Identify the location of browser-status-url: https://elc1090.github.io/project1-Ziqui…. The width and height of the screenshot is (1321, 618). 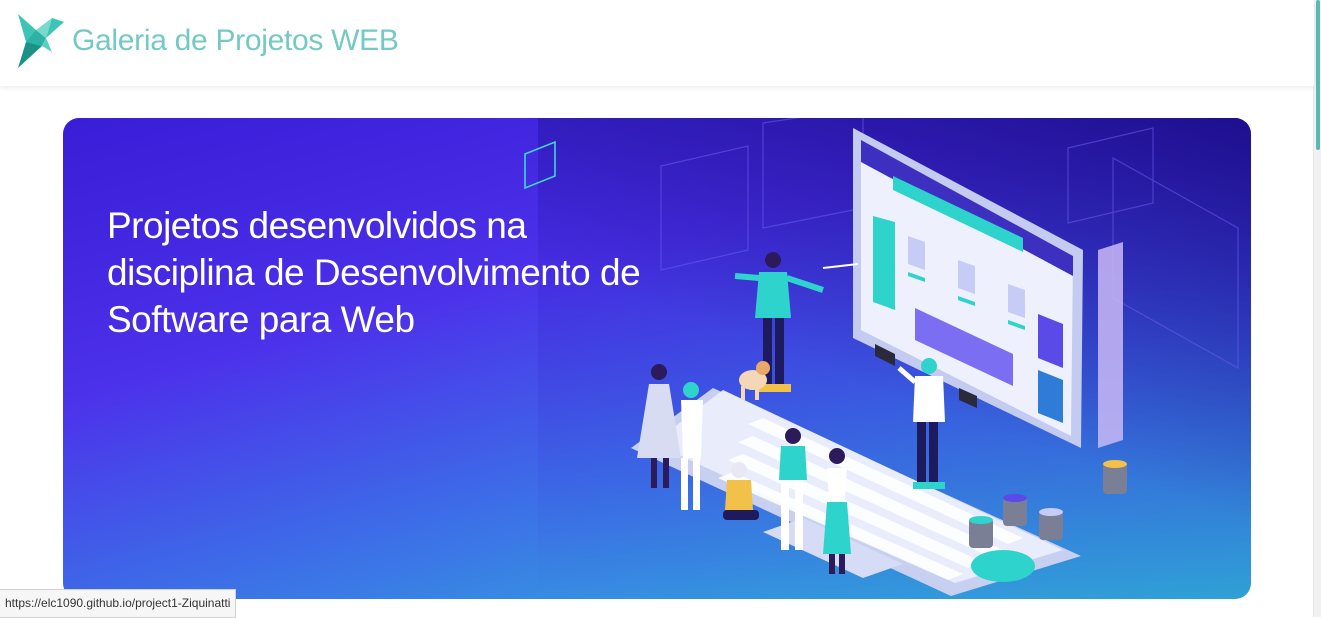
(118, 603).